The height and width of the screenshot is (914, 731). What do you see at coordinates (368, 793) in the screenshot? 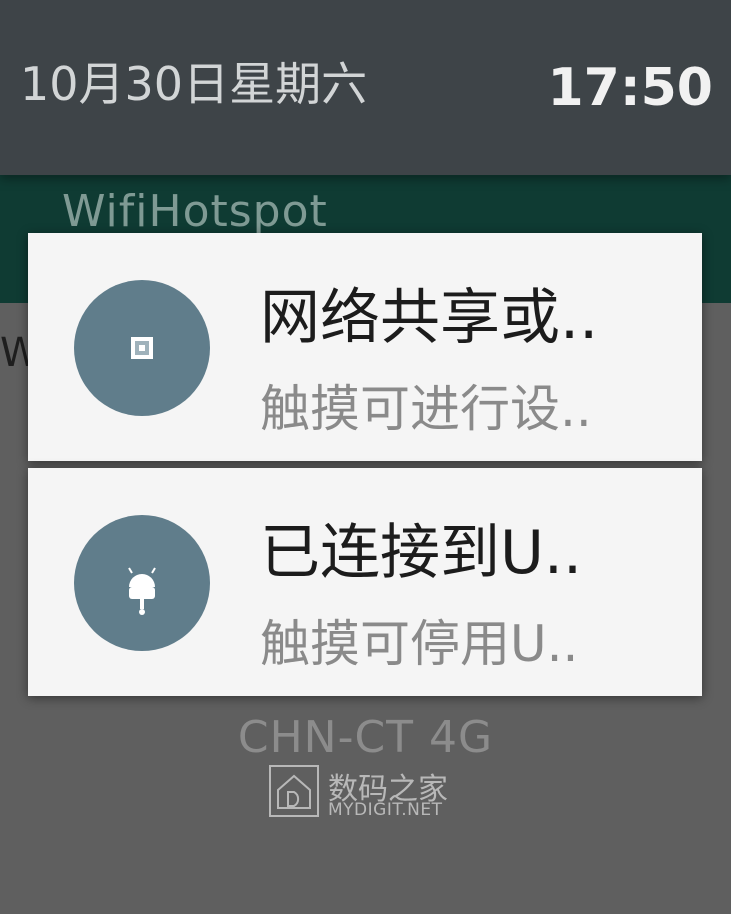
I see `watermark: 数码之家 MYDIGIT.NET` at bounding box center [368, 793].